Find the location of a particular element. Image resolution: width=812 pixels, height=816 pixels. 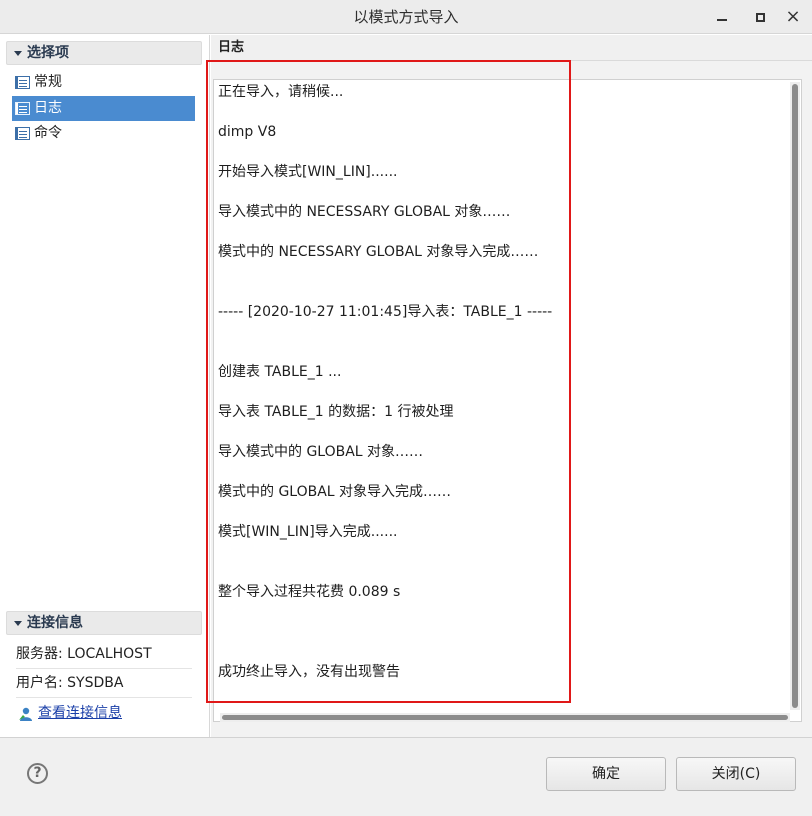

vertical-scrollbar is located at coordinates (795, 396).